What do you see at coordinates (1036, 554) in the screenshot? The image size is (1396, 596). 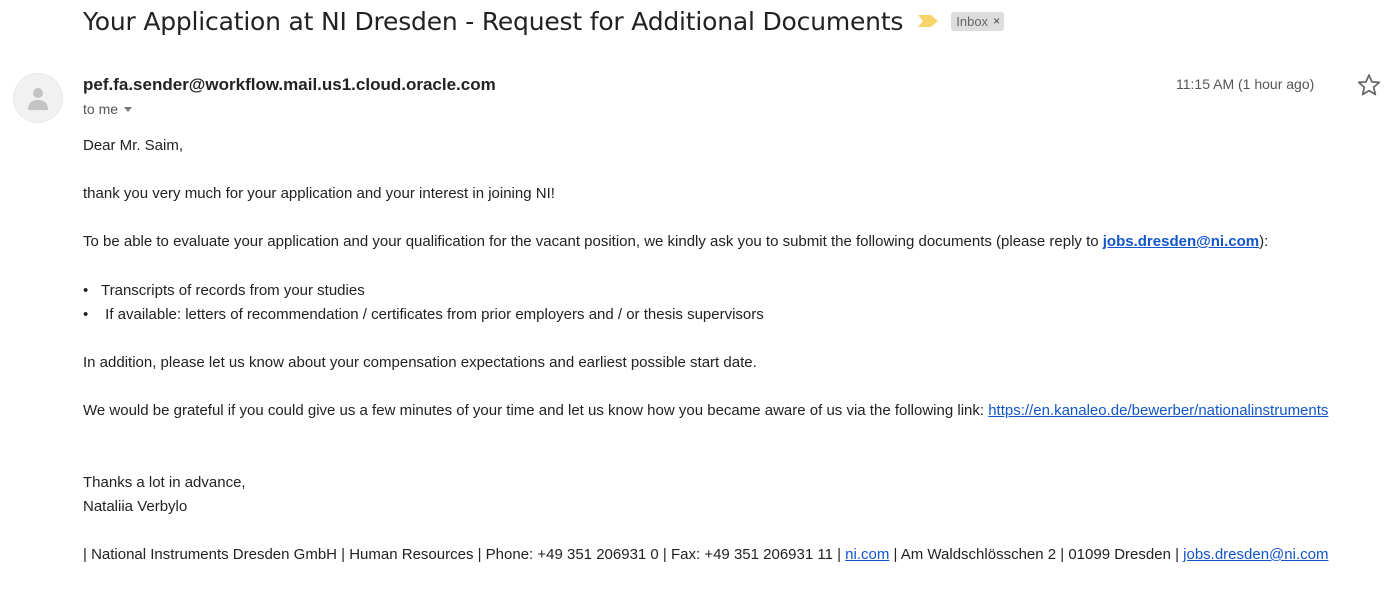 I see `footer-address-text: | Am Waldschlösschen 2 | 01099 Dresden |` at bounding box center [1036, 554].